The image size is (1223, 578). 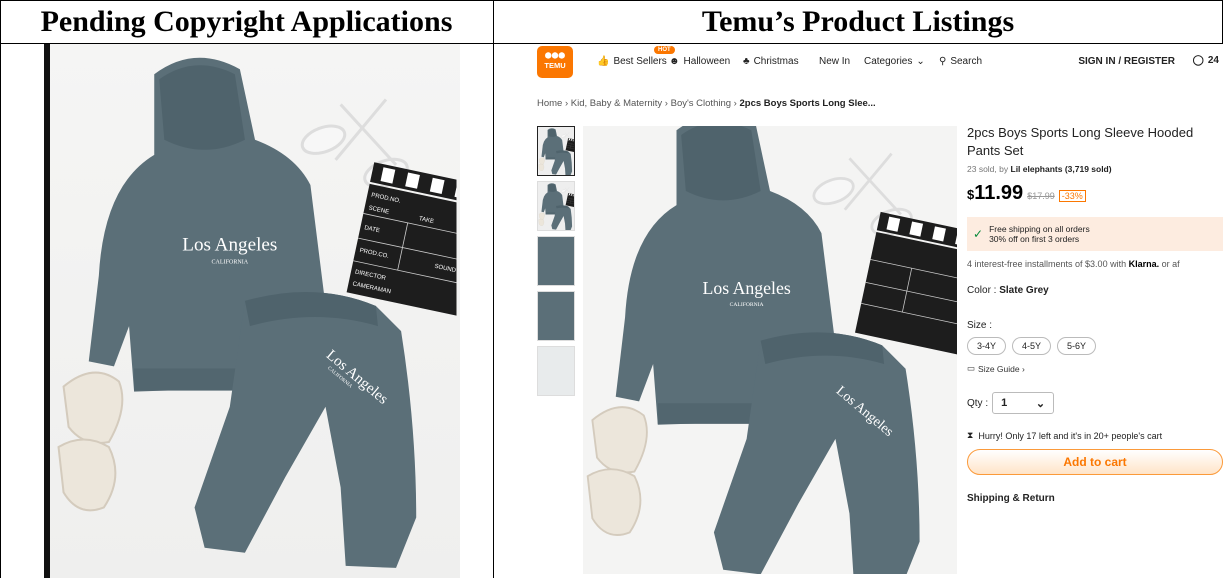 I want to click on nav-categories-label: Categories, so click(x=888, y=61).